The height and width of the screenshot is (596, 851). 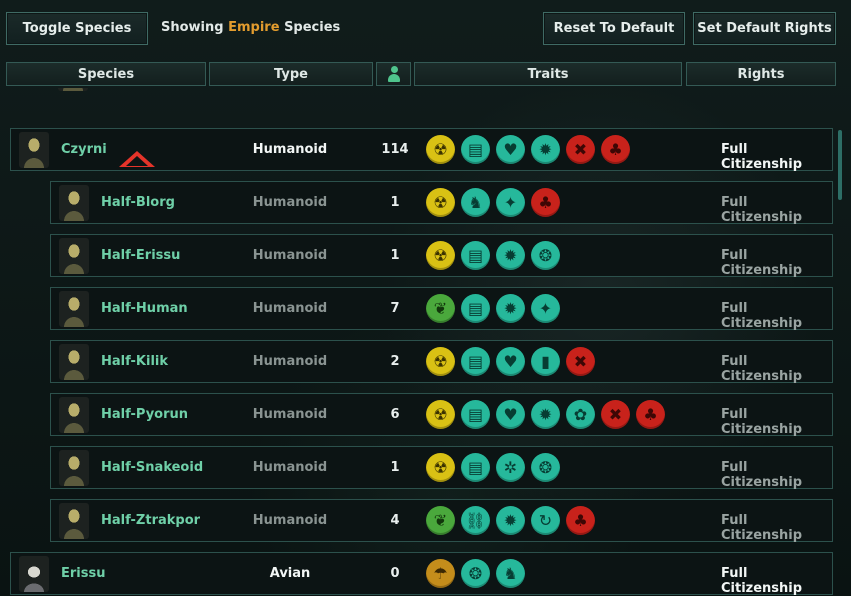 I want to click on trait-icon: ✿, so click(x=580, y=414).